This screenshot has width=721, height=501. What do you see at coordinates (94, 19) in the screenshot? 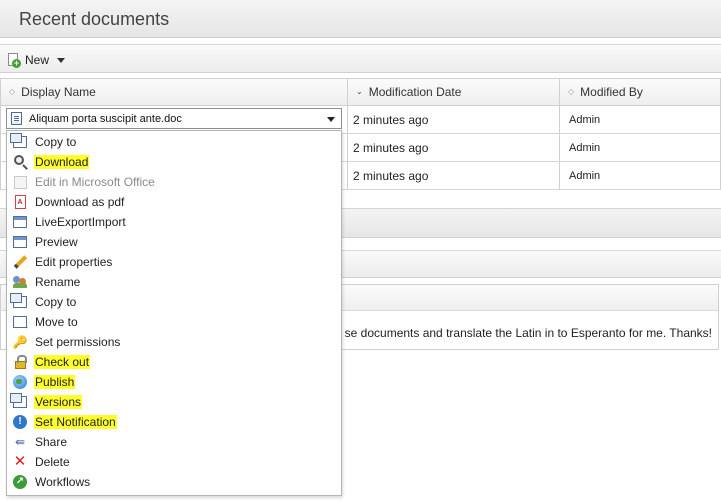
I see `panel-title: Recent documents` at bounding box center [94, 19].